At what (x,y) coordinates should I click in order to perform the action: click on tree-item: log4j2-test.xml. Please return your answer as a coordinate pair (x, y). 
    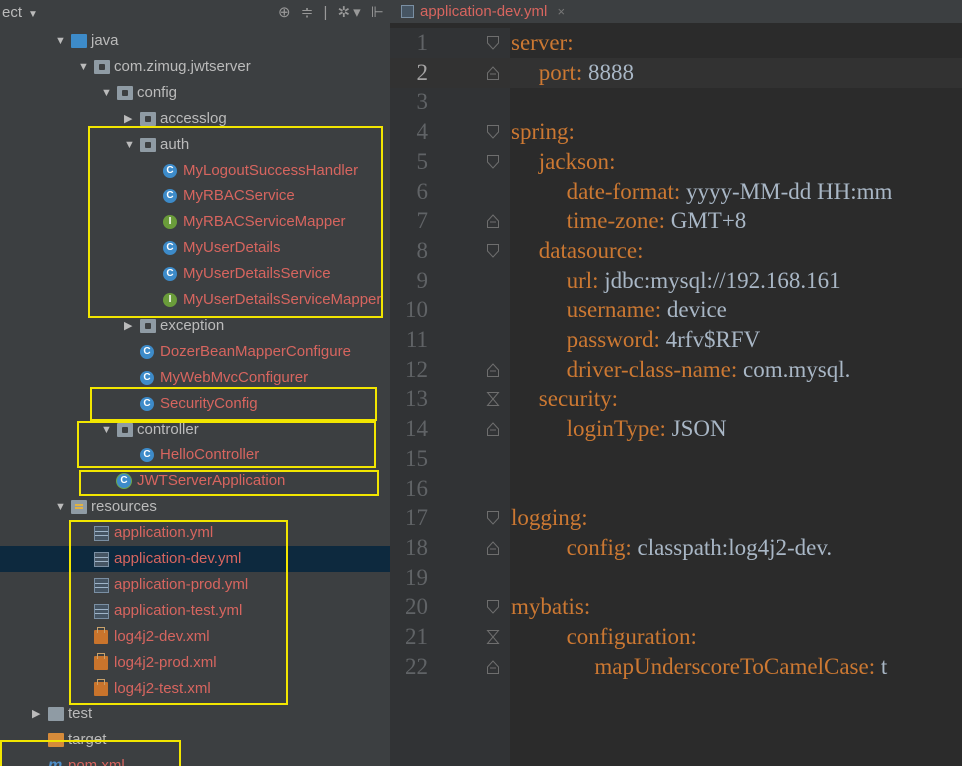
    Looking at the image, I should click on (195, 689).